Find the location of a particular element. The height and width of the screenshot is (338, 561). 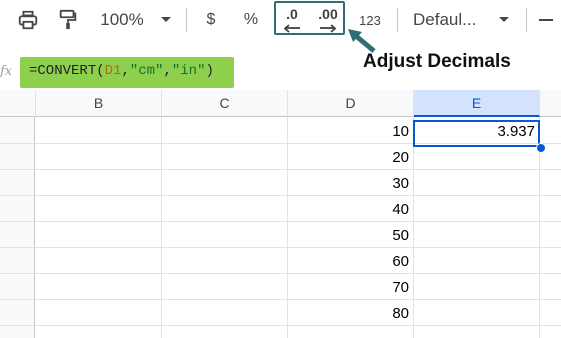

zoom-value: 100% is located at coordinates (122, 19).